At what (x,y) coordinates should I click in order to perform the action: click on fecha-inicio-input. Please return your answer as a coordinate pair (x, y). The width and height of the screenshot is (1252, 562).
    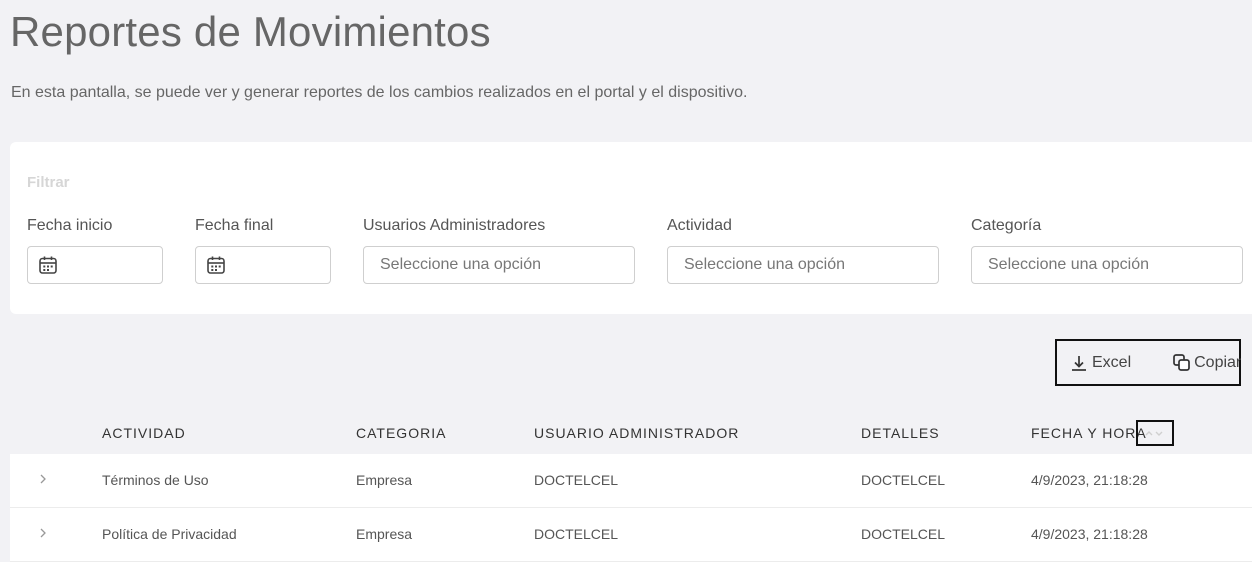
    Looking at the image, I should click on (95, 265).